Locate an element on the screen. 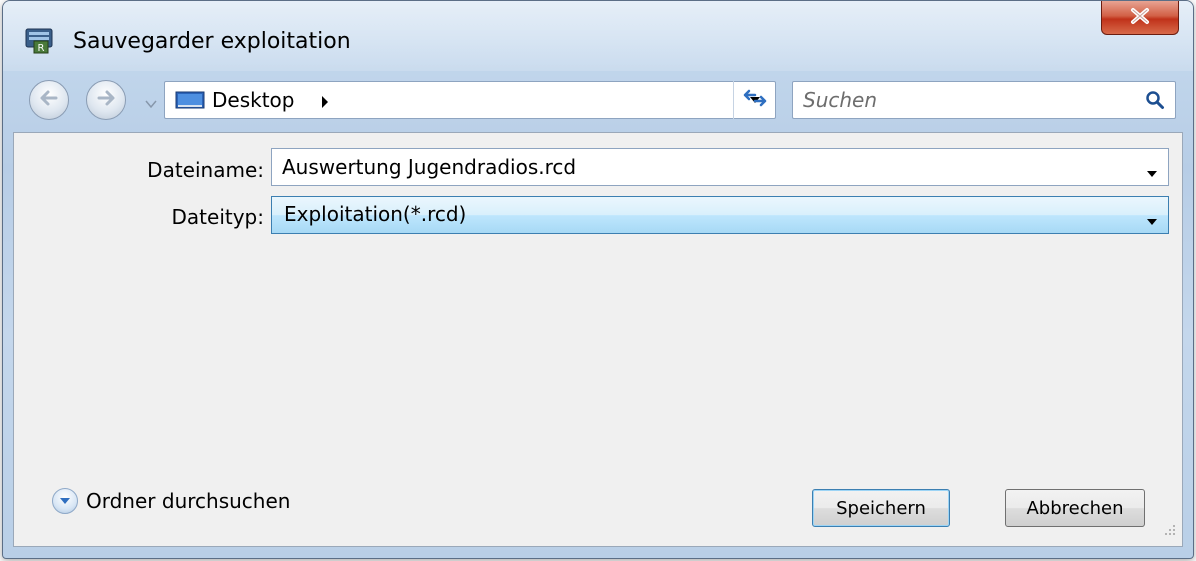 The width and height of the screenshot is (1196, 561). search-box is located at coordinates (984, 100).